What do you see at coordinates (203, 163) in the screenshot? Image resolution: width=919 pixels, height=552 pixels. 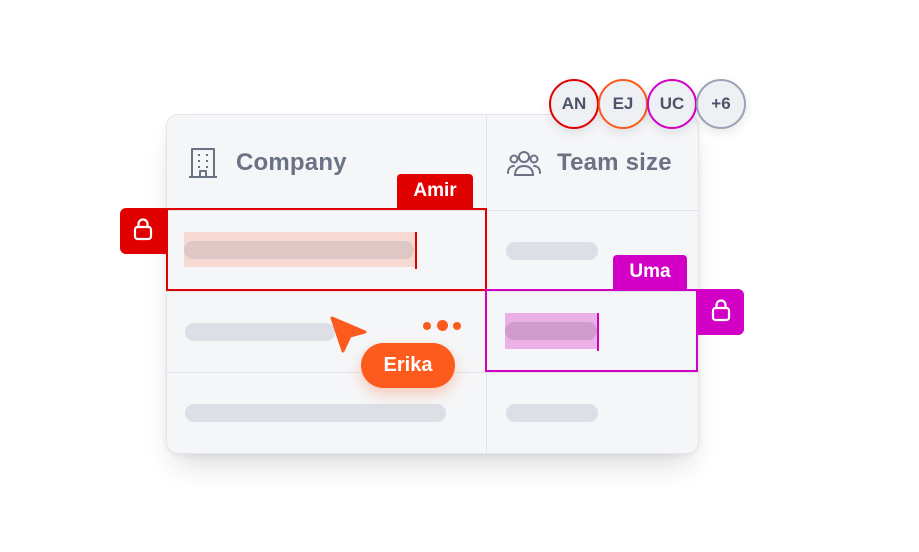 I see `building-icon` at bounding box center [203, 163].